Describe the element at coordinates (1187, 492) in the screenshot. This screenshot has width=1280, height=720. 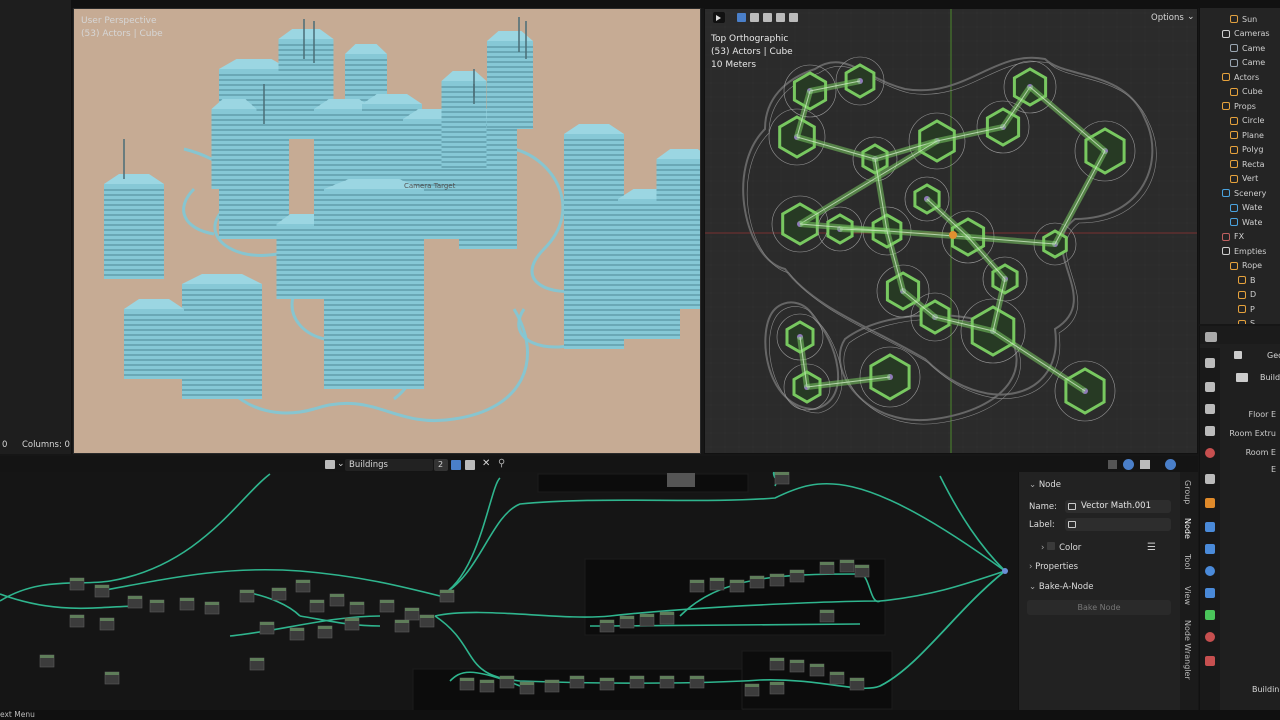
I see `tab-group: Group` at that location.